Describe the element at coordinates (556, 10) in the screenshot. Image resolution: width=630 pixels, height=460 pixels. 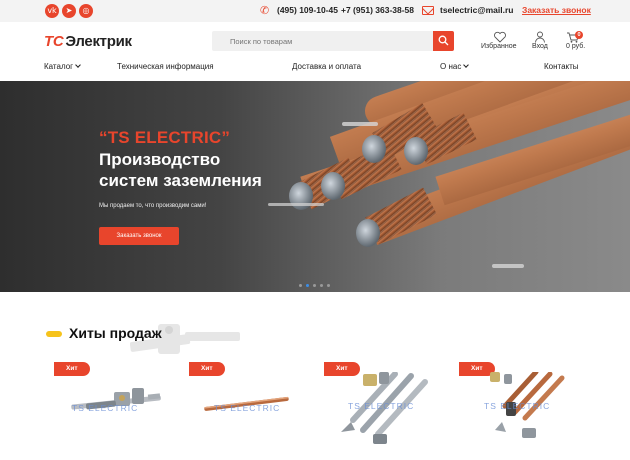
I see `callback-link: Заказать звонок` at that location.